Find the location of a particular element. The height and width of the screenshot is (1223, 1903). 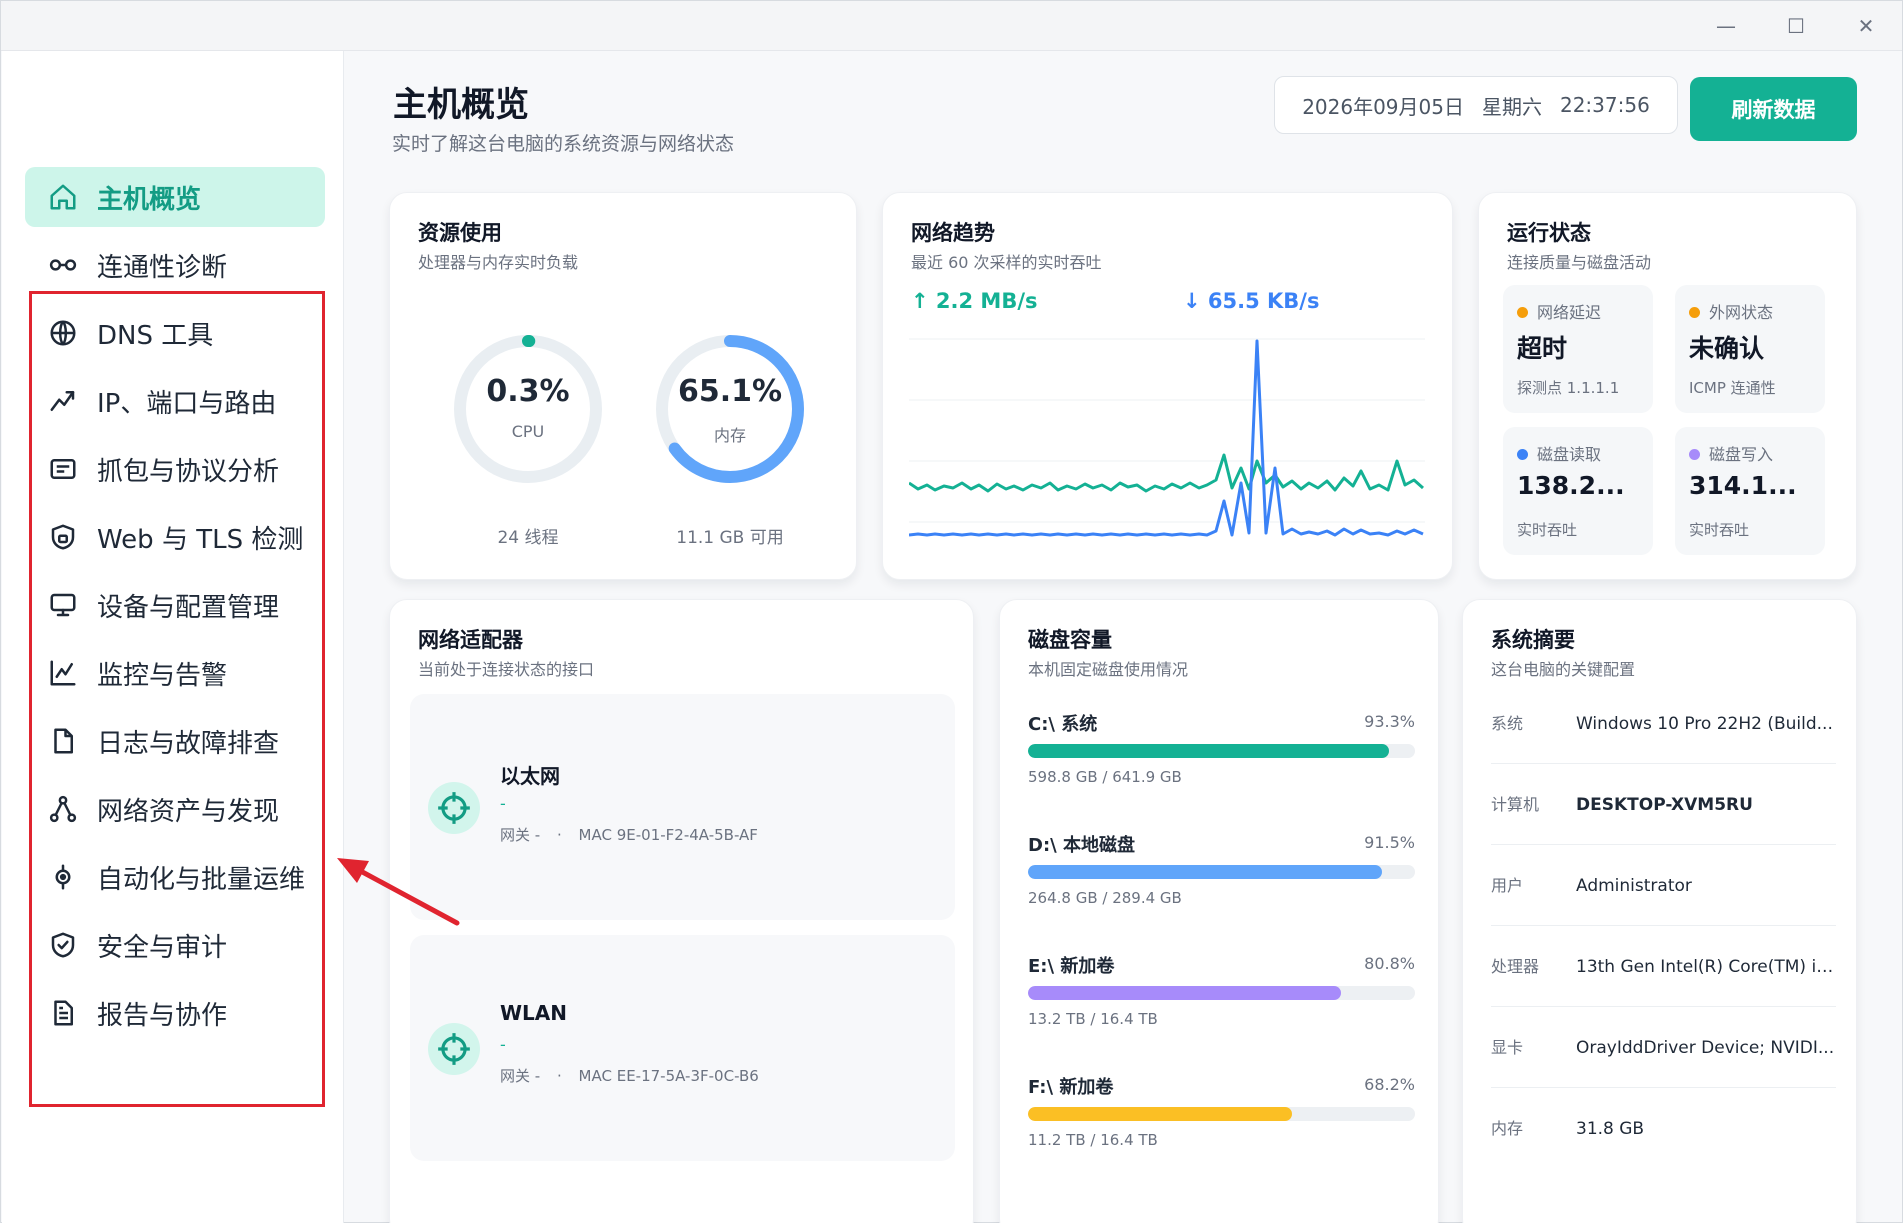

chart-line-icon is located at coordinates (63, 673).